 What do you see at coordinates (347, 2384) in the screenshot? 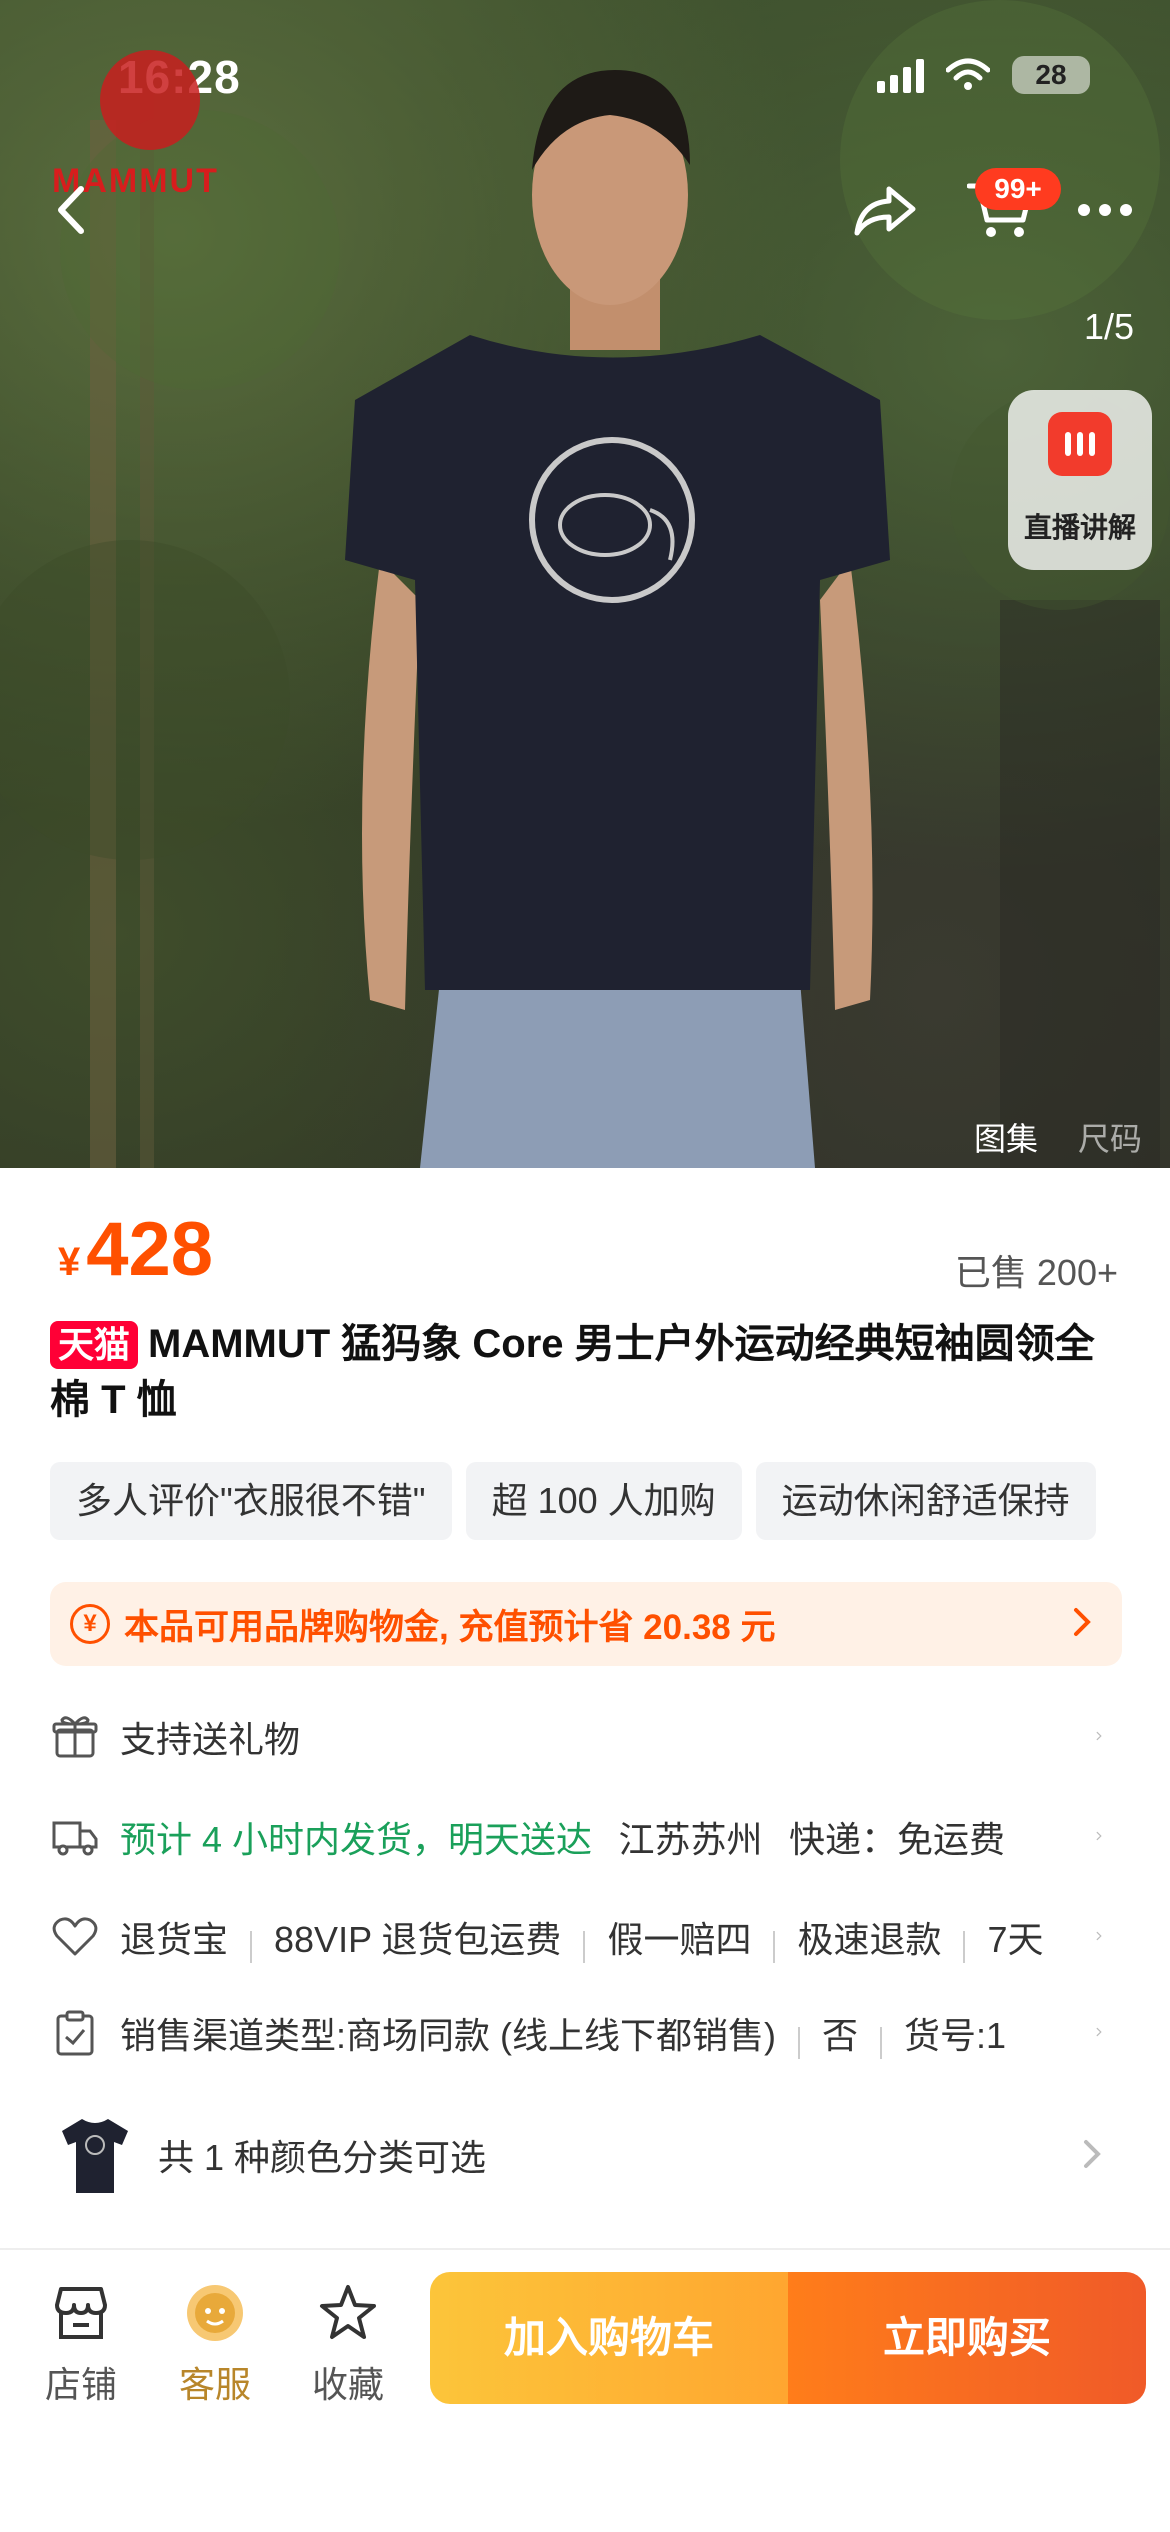
I see `favorite-label: 收藏` at bounding box center [347, 2384].